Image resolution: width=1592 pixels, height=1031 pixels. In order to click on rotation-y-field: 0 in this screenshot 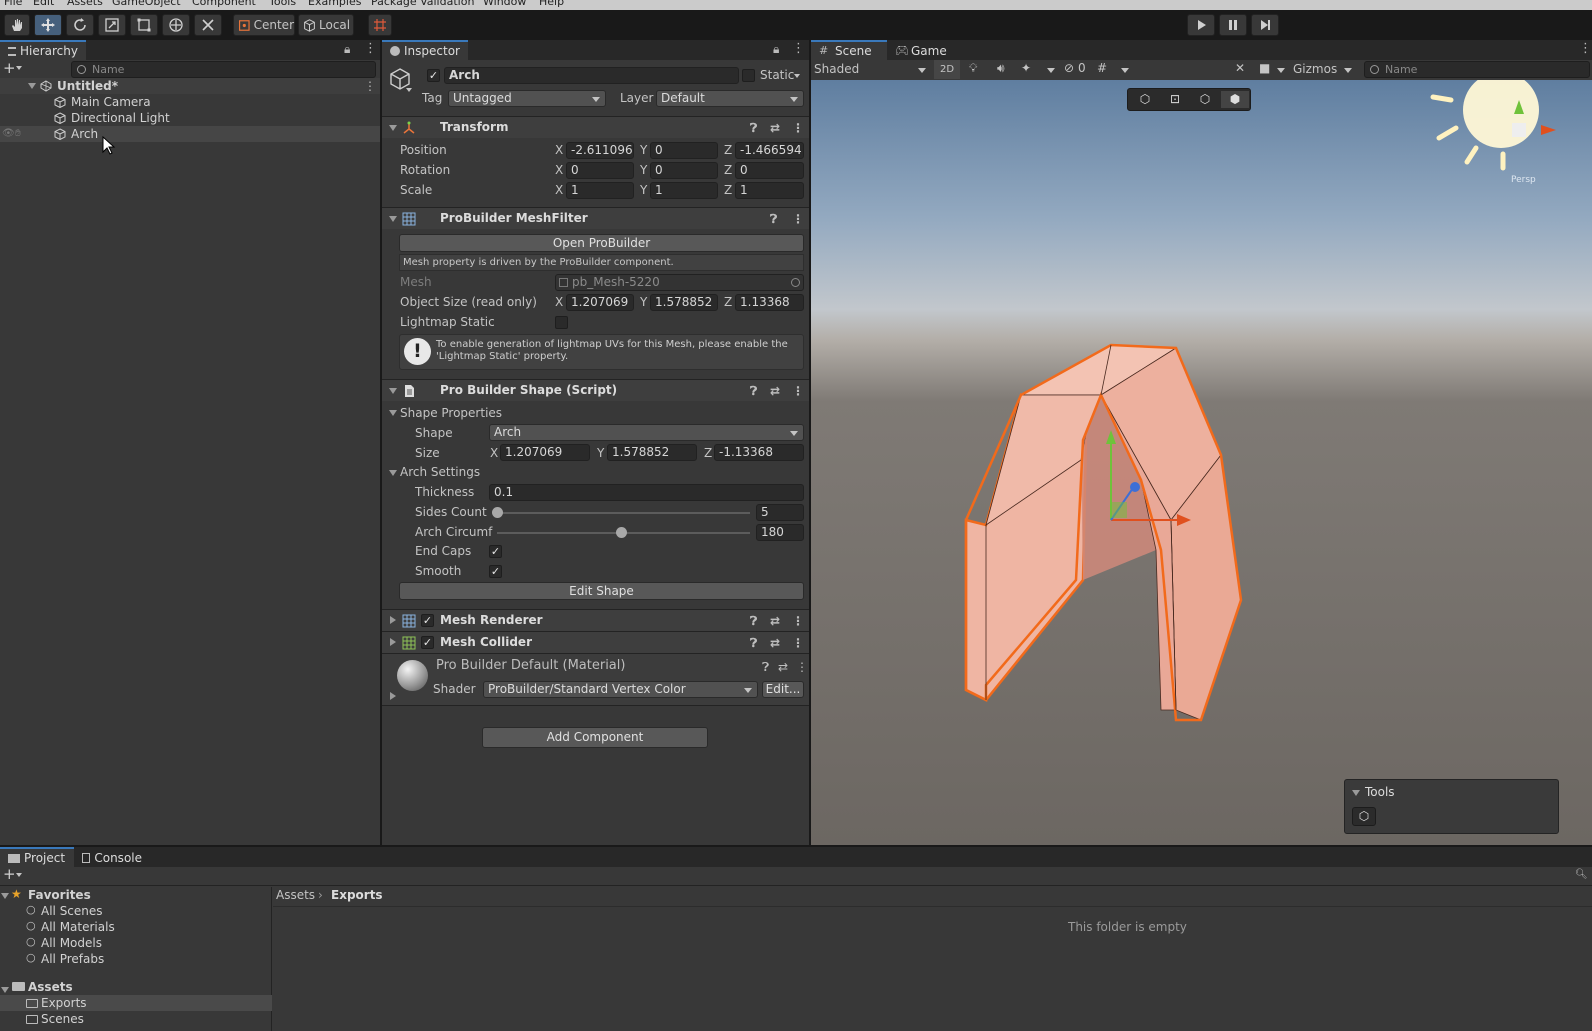, I will do `click(684, 170)`.